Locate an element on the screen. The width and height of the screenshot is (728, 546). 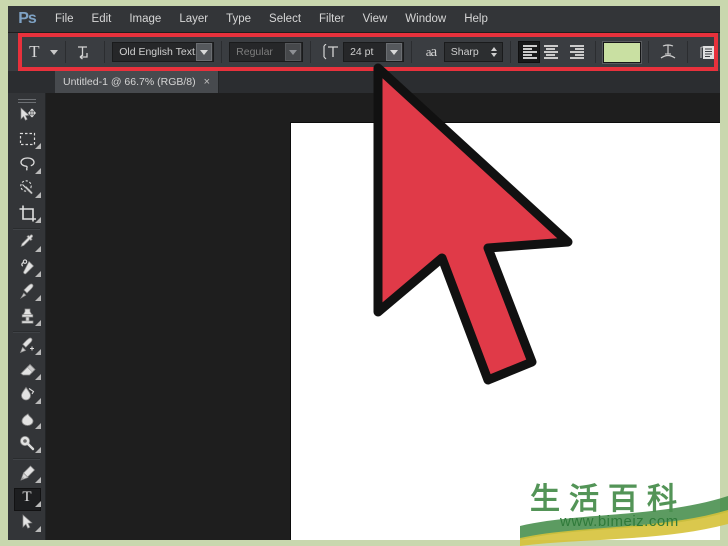
dodge-tool is located at coordinates (27, 444).